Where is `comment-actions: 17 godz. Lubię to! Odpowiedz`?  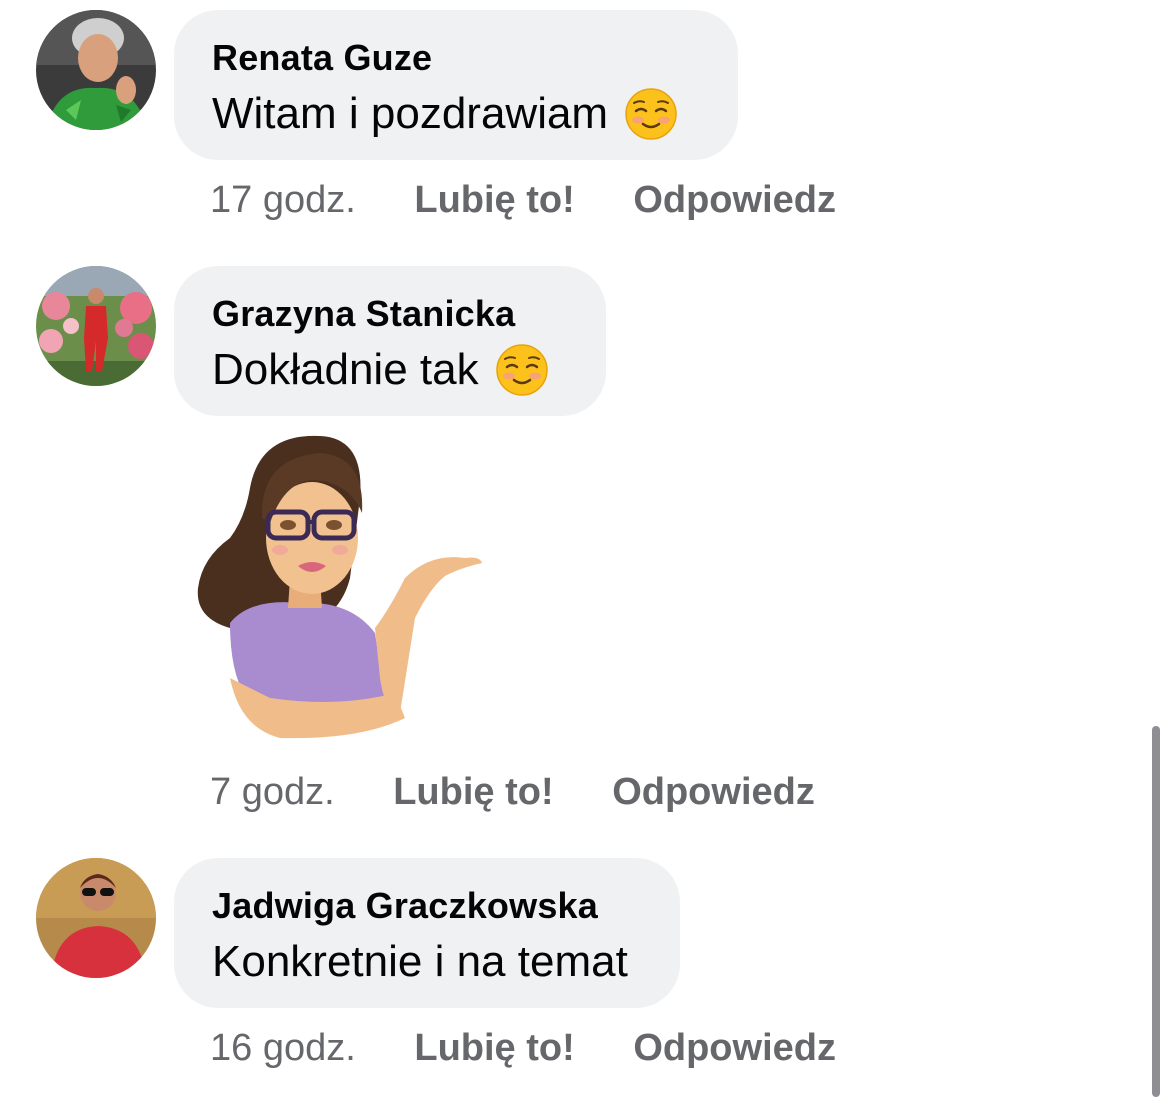
comment-actions: 17 godz. Lubię to! Odpowiedz is located at coordinates (523, 200).